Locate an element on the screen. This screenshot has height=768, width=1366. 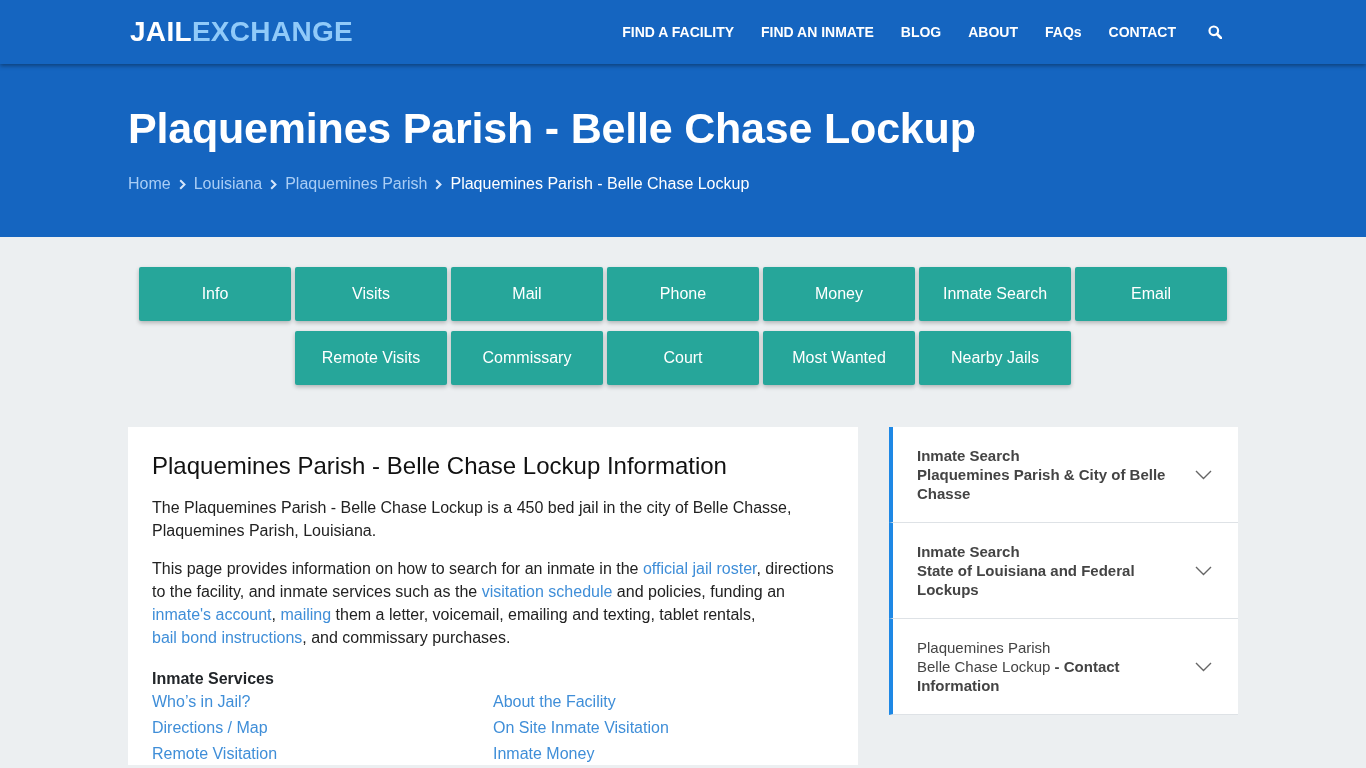
page-title: Plaquemines Parish - Belle Chase Lockup is located at coordinates (552, 128).